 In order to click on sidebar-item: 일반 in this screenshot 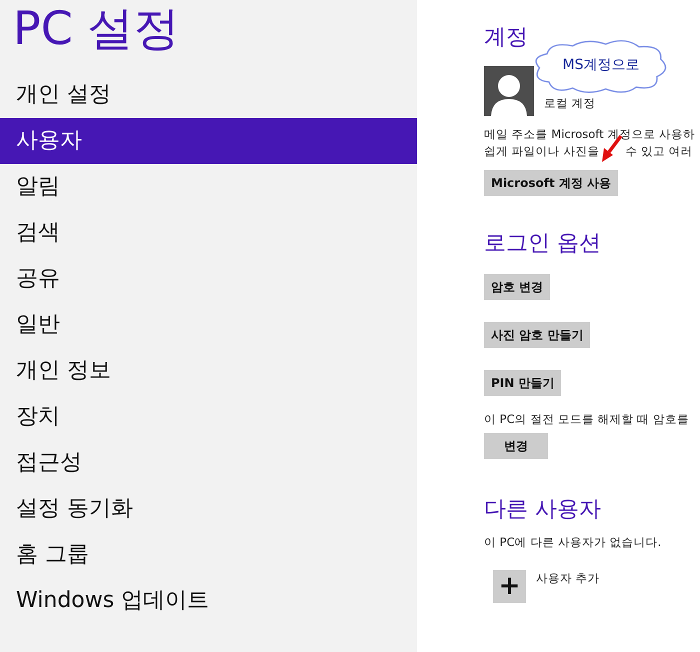, I will do `click(208, 325)`.